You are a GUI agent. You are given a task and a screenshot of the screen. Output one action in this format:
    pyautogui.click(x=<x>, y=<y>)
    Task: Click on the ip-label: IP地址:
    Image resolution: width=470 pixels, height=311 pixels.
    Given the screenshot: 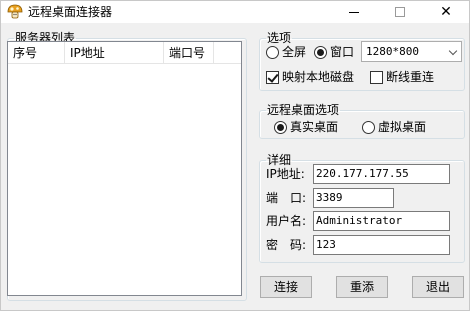 What is the action you would take?
    pyautogui.click(x=285, y=174)
    